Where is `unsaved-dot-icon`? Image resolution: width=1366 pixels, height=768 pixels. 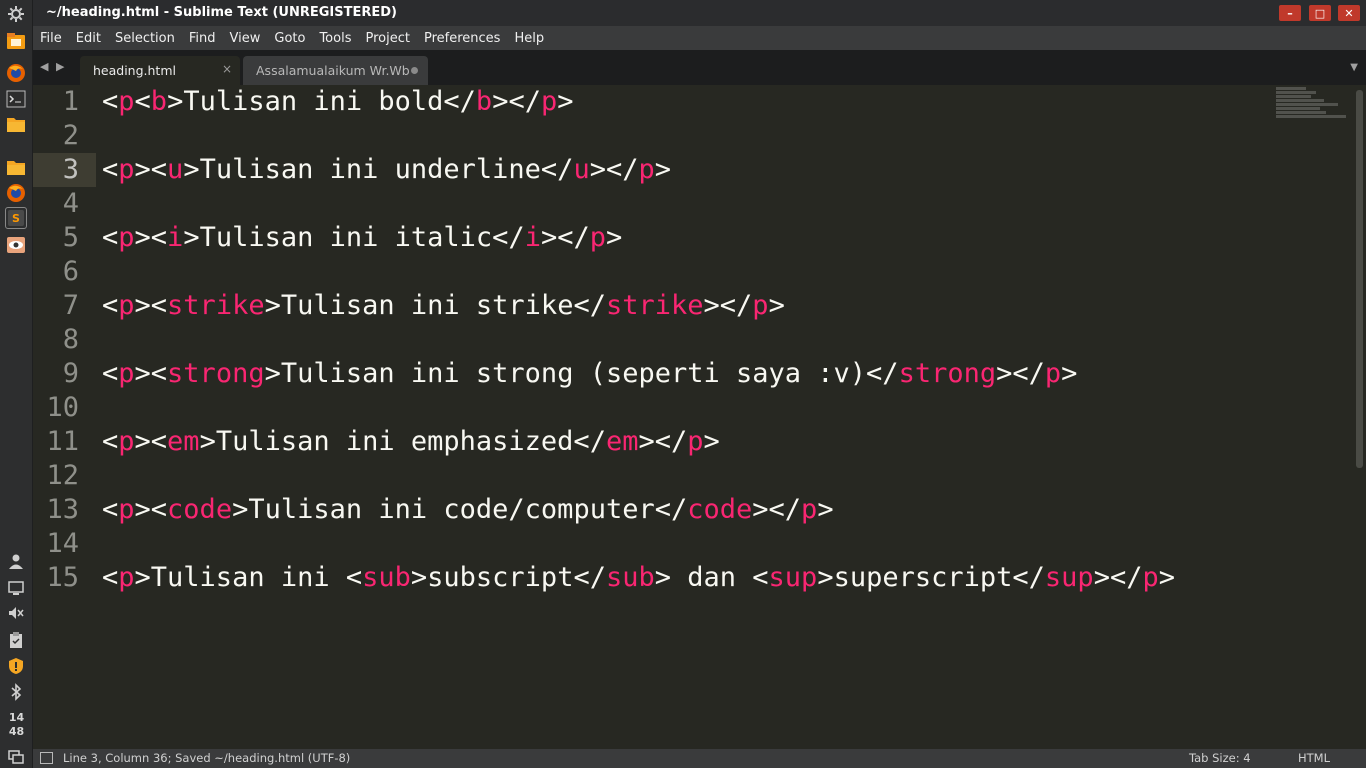 unsaved-dot-icon is located at coordinates (414, 70).